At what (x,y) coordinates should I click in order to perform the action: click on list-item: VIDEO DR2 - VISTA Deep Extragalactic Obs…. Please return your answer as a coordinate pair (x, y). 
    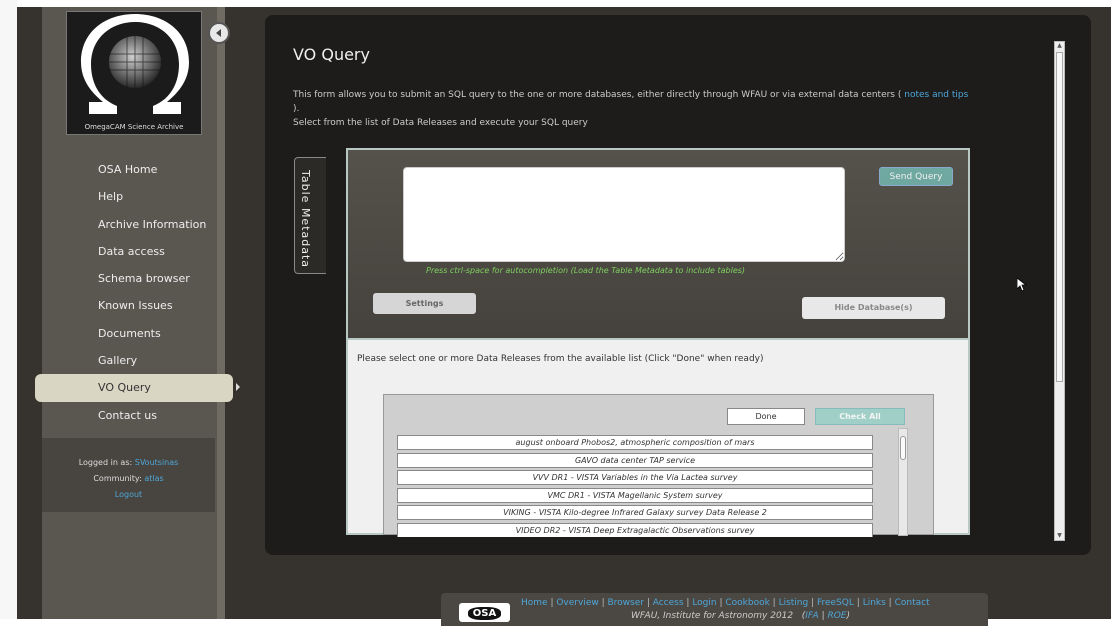
    Looking at the image, I should click on (635, 529).